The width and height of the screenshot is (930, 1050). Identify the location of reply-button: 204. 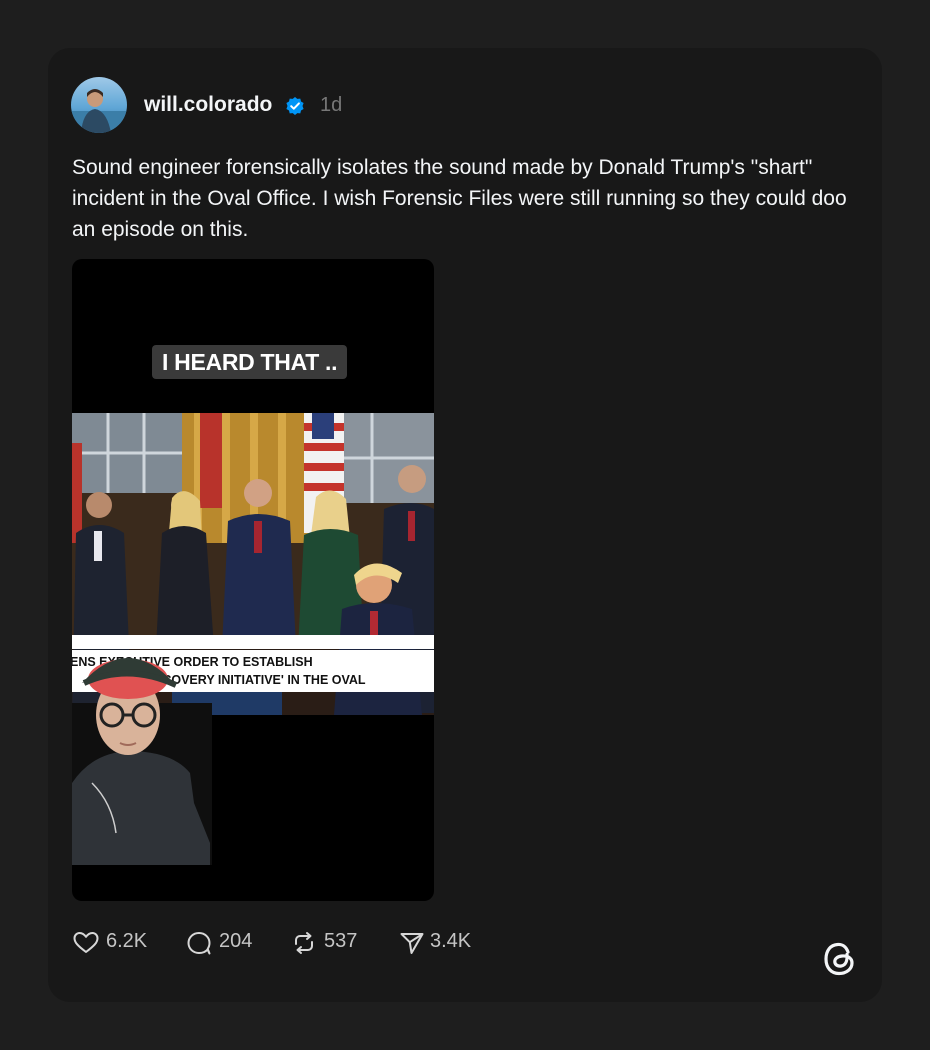
(225, 943).